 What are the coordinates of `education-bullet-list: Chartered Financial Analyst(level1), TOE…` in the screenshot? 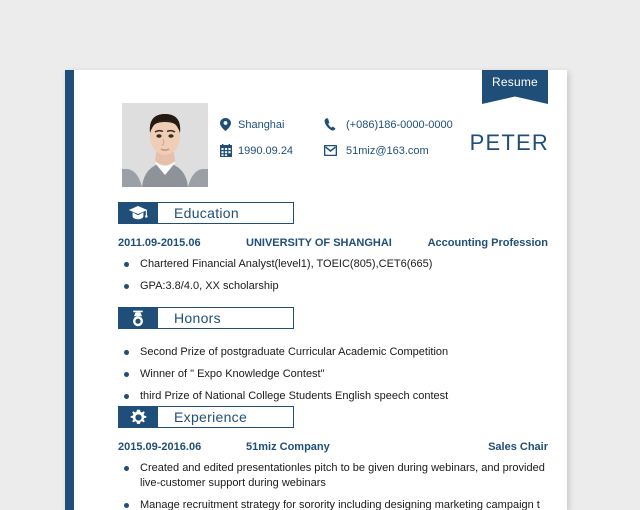 It's located at (333, 275).